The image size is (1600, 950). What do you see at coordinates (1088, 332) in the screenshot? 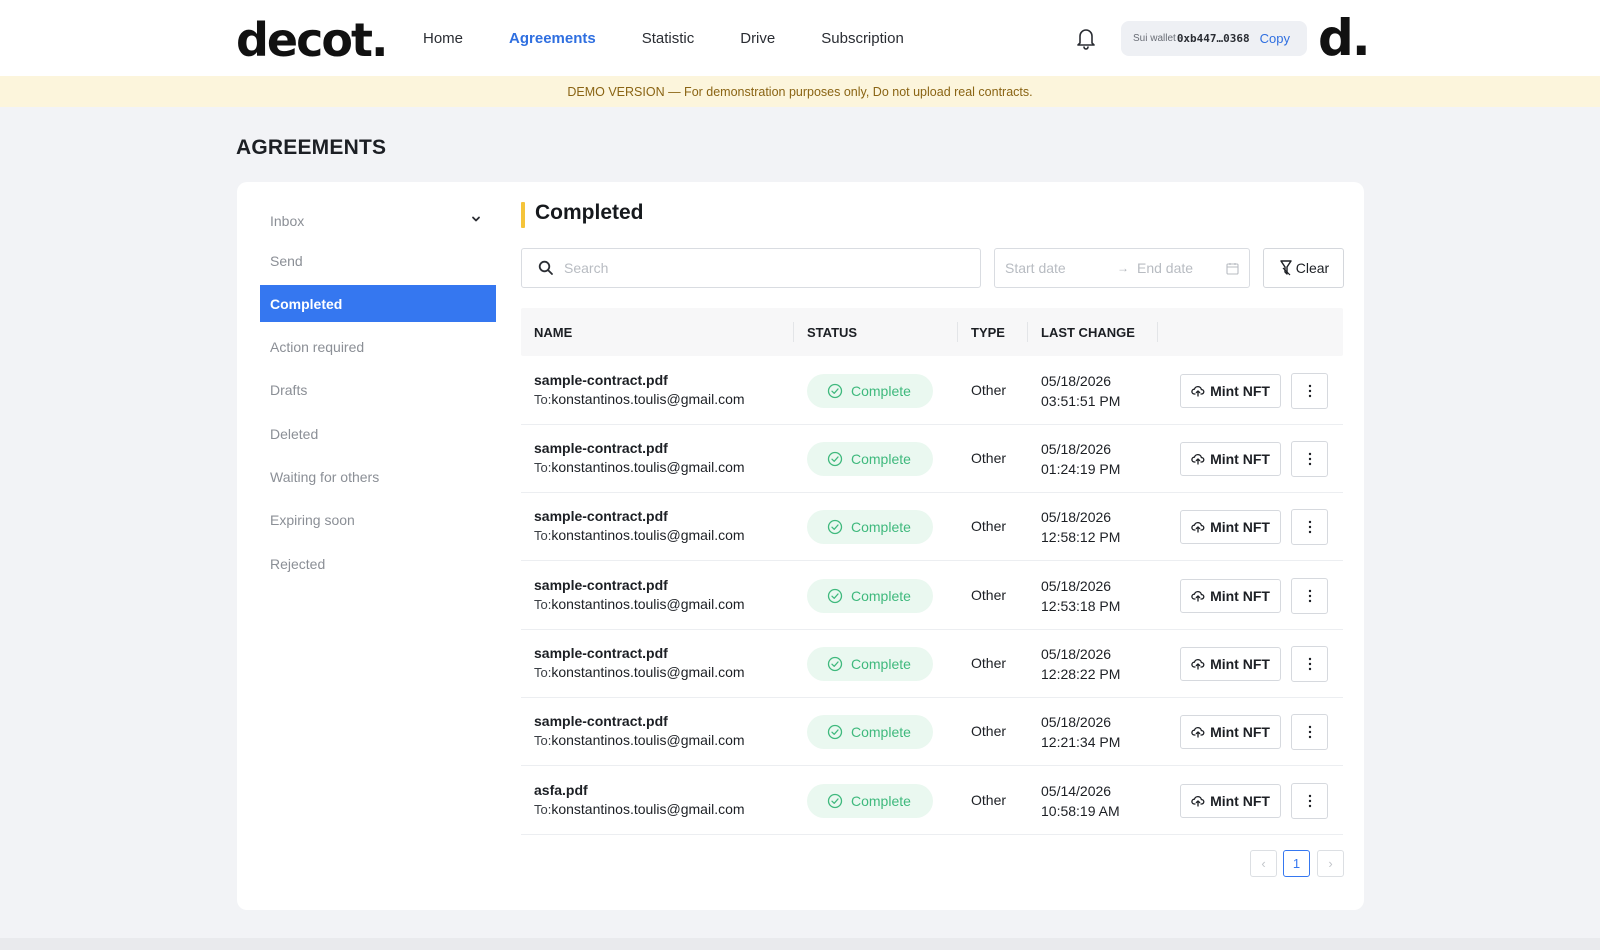
I see `col-last-change: LAST CHANGE` at bounding box center [1088, 332].